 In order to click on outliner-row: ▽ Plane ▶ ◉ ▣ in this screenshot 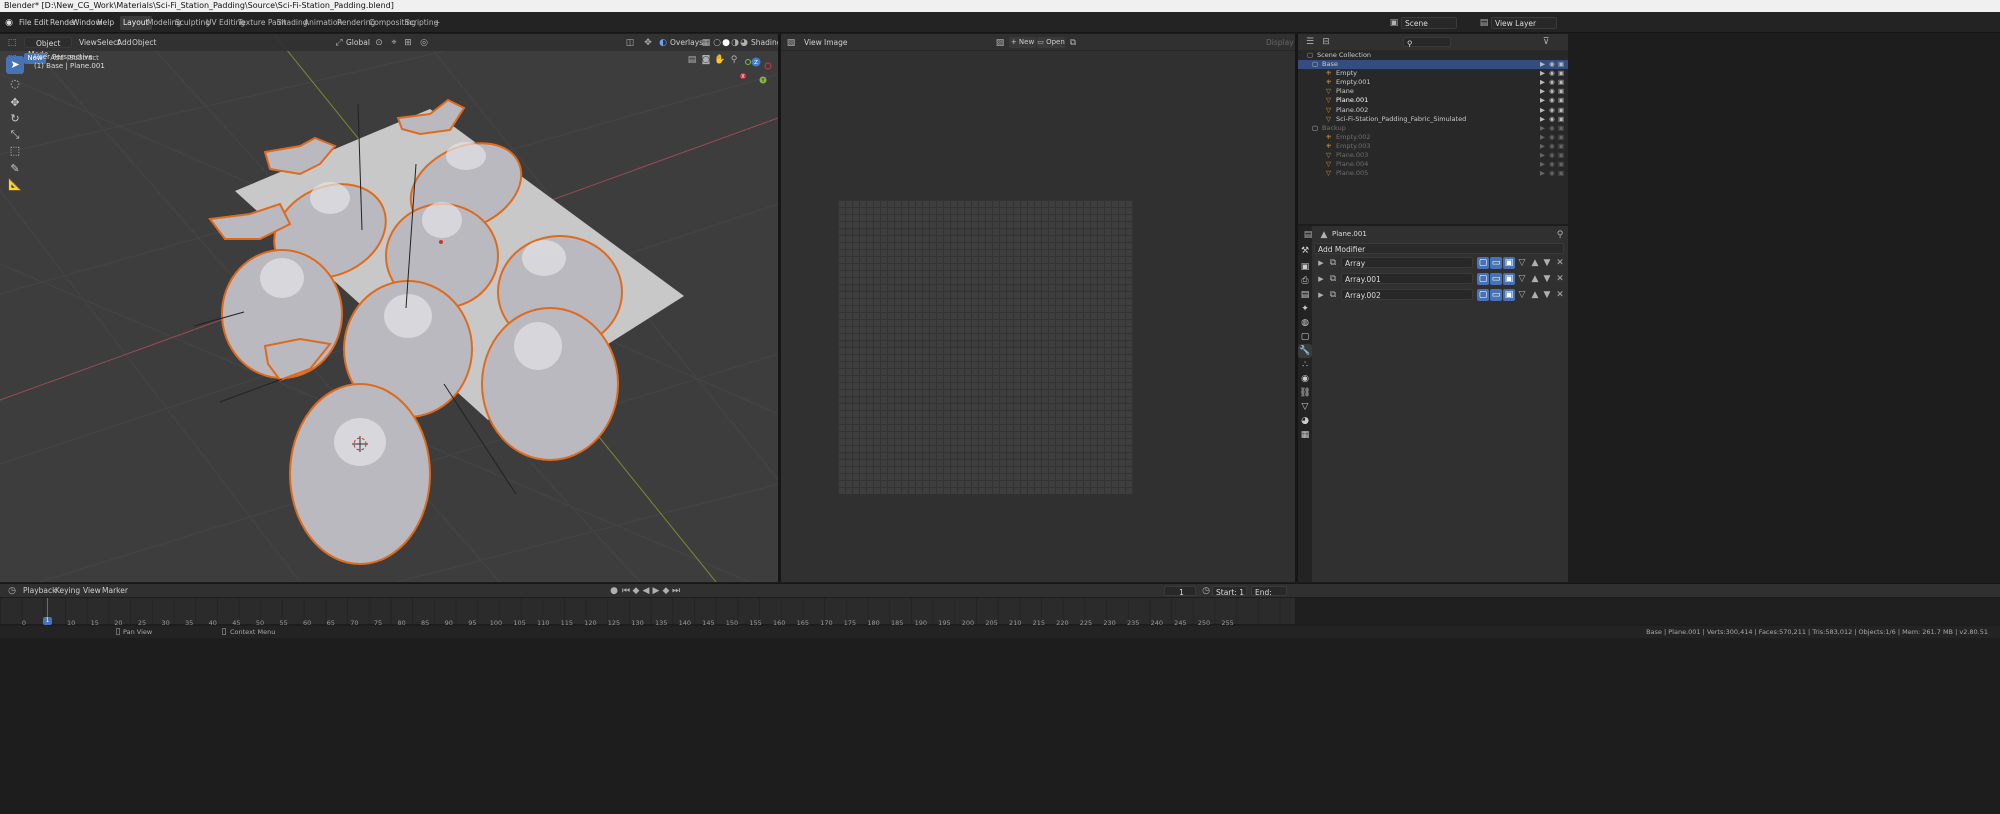, I will do `click(1433, 91)`.